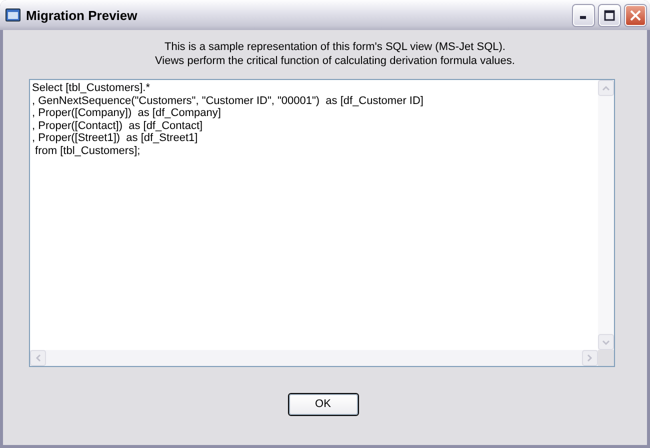 This screenshot has height=448, width=650. What do you see at coordinates (323, 404) in the screenshot?
I see `ok-button: OK` at bounding box center [323, 404].